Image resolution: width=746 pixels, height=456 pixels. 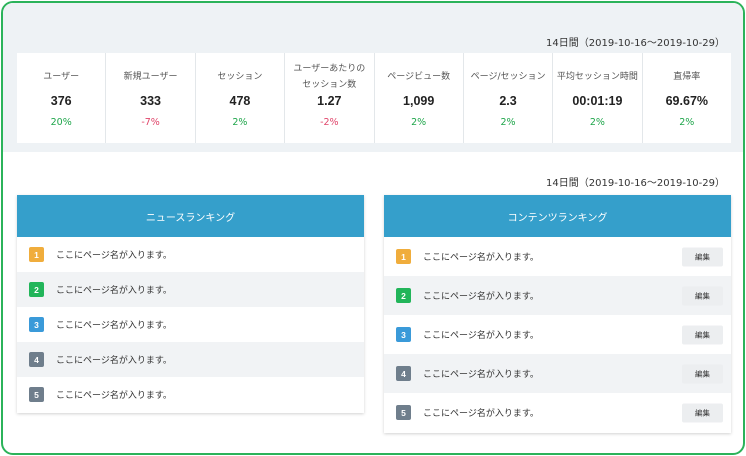 I want to click on content-ranking-item: 3 ここにページ名が入ります。 編集, so click(x=557, y=334).